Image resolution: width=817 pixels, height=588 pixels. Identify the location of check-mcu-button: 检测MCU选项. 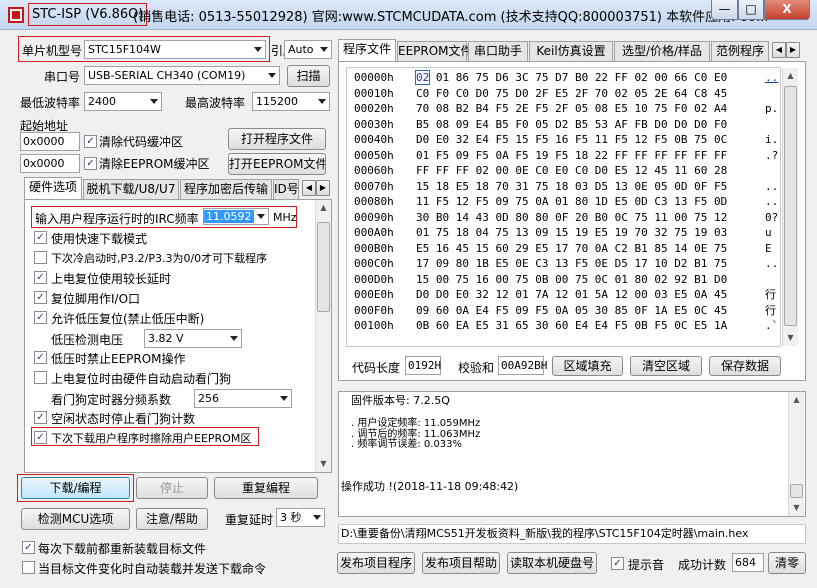
(75, 519).